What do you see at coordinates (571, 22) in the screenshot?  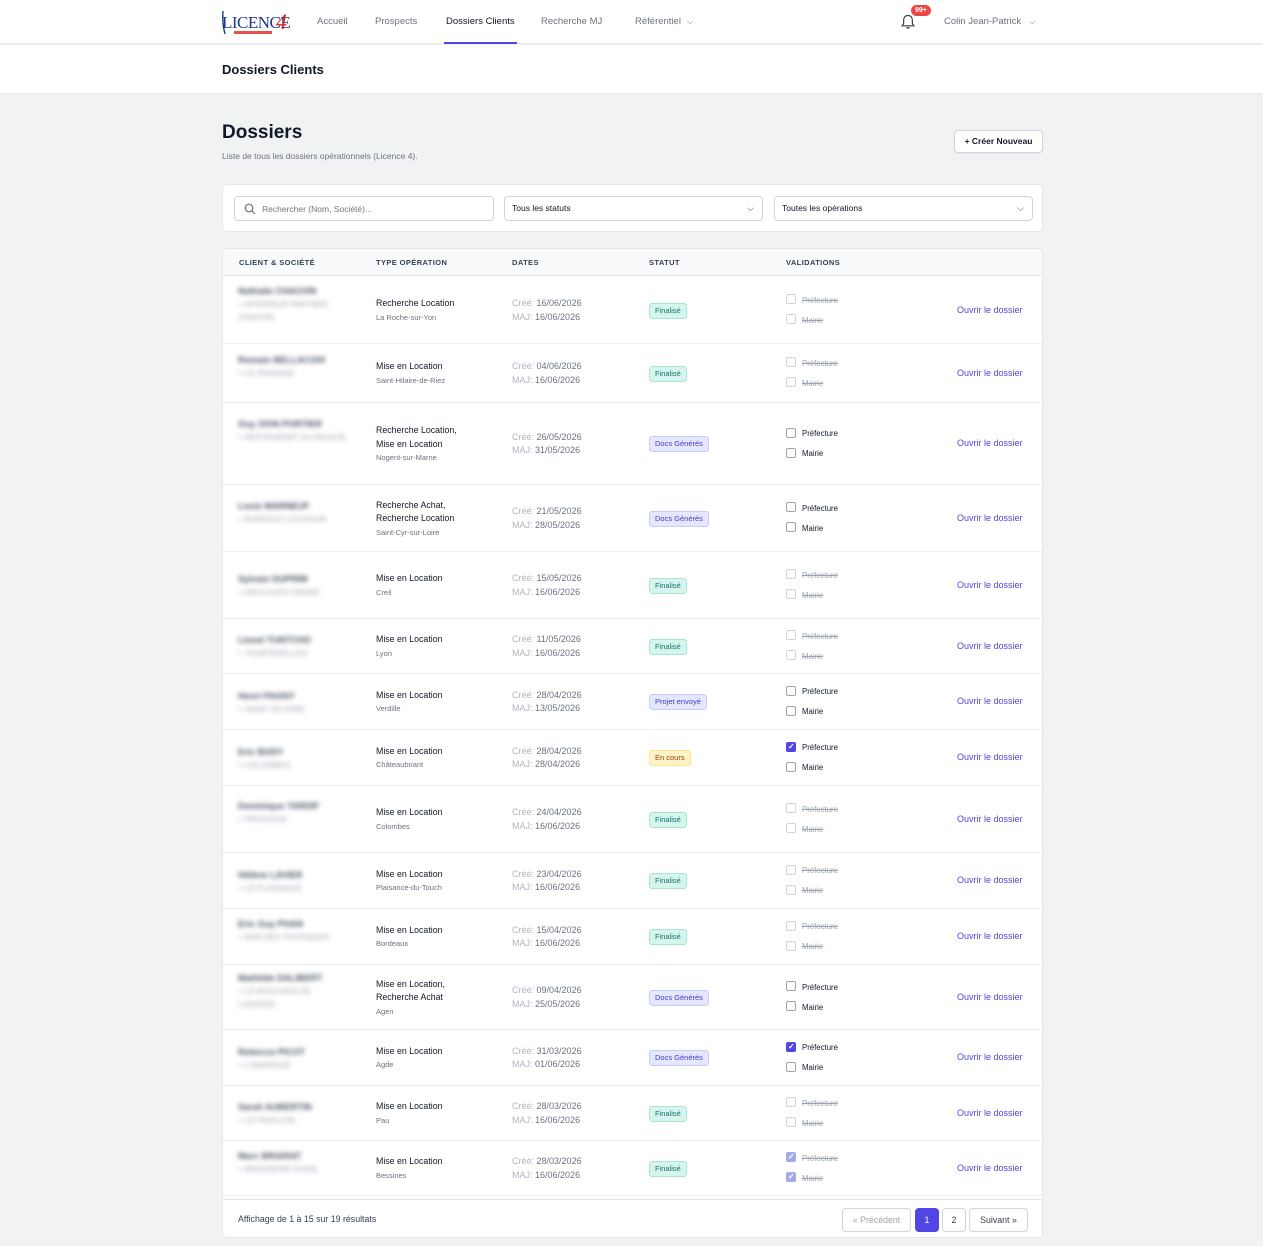 I see `nav-recherche-mj: Recherche MJ` at bounding box center [571, 22].